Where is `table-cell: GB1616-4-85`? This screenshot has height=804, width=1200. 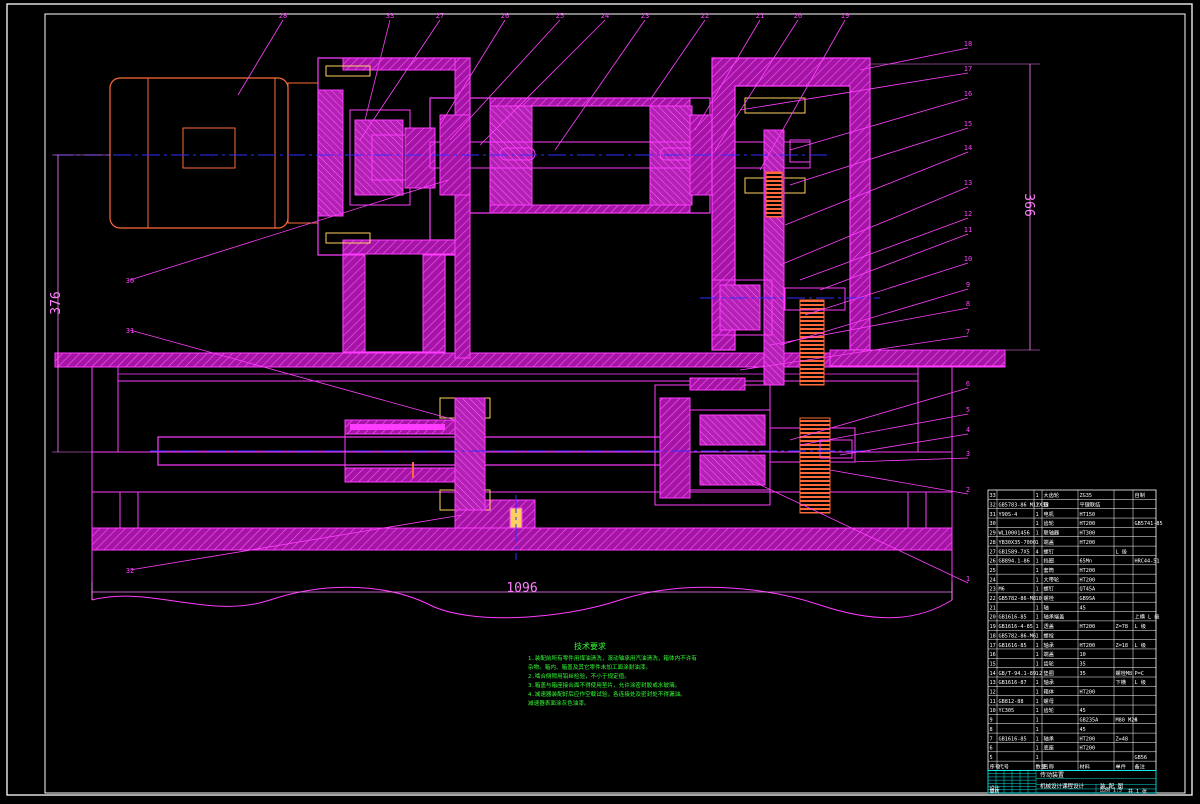 table-cell: GB1616-4-85 is located at coordinates (1016, 627).